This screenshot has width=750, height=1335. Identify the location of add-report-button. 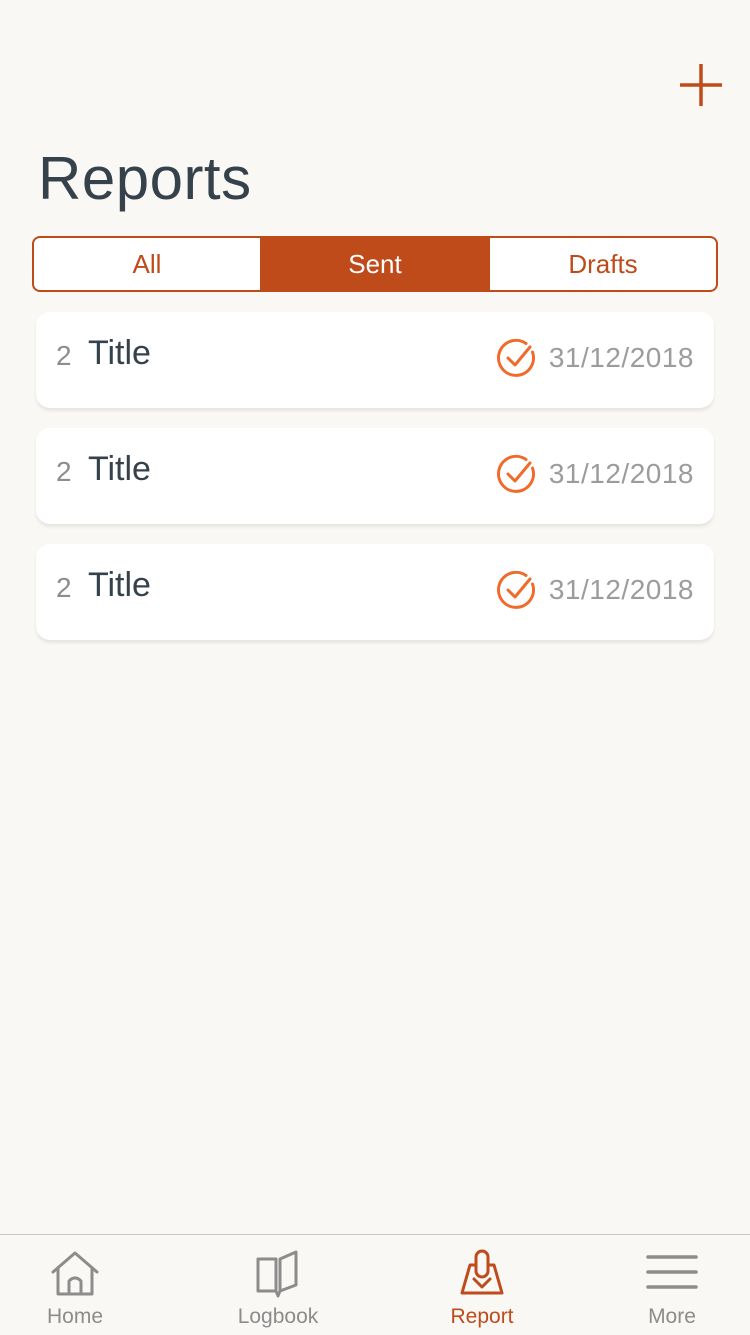
(701, 85).